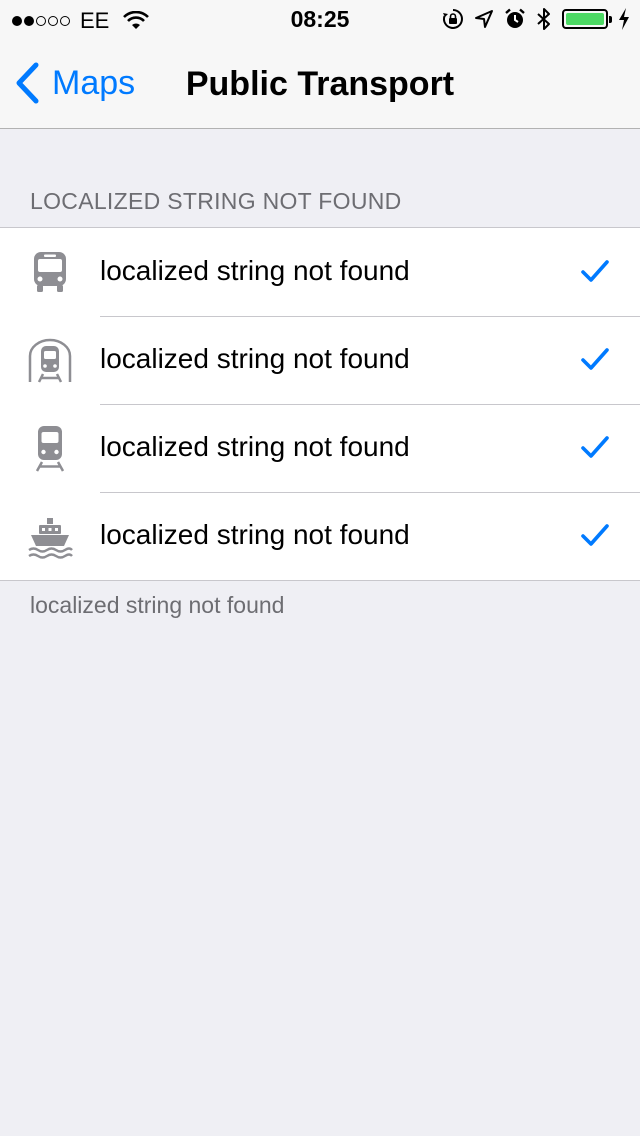 Image resolution: width=640 pixels, height=1136 pixels. Describe the element at coordinates (157, 605) in the screenshot. I see `section-footer: localized string not found` at that location.